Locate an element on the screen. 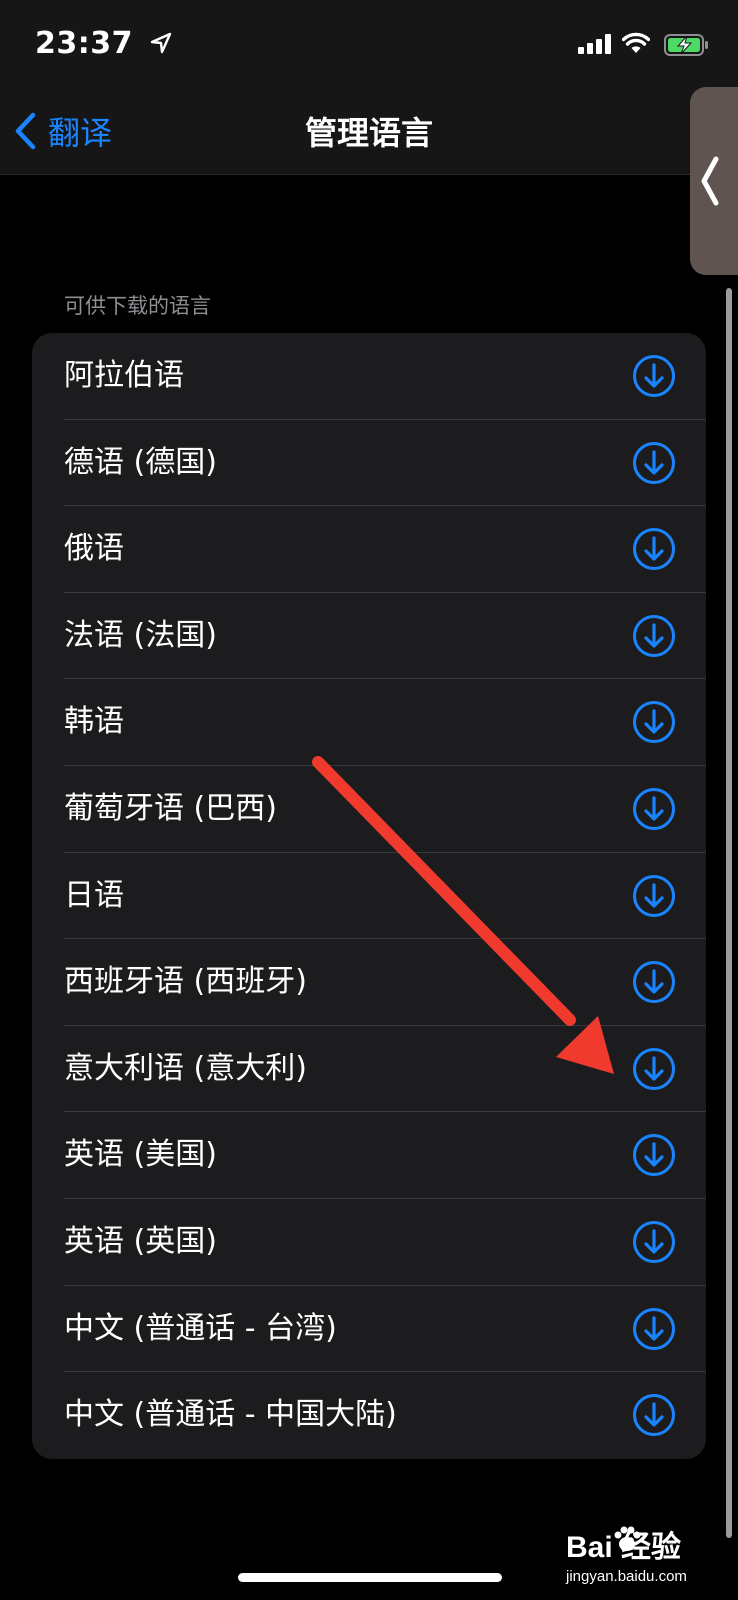 This screenshot has height=1600, width=738. navigation-bar: 翻译 管理语言 is located at coordinates (369, 132).